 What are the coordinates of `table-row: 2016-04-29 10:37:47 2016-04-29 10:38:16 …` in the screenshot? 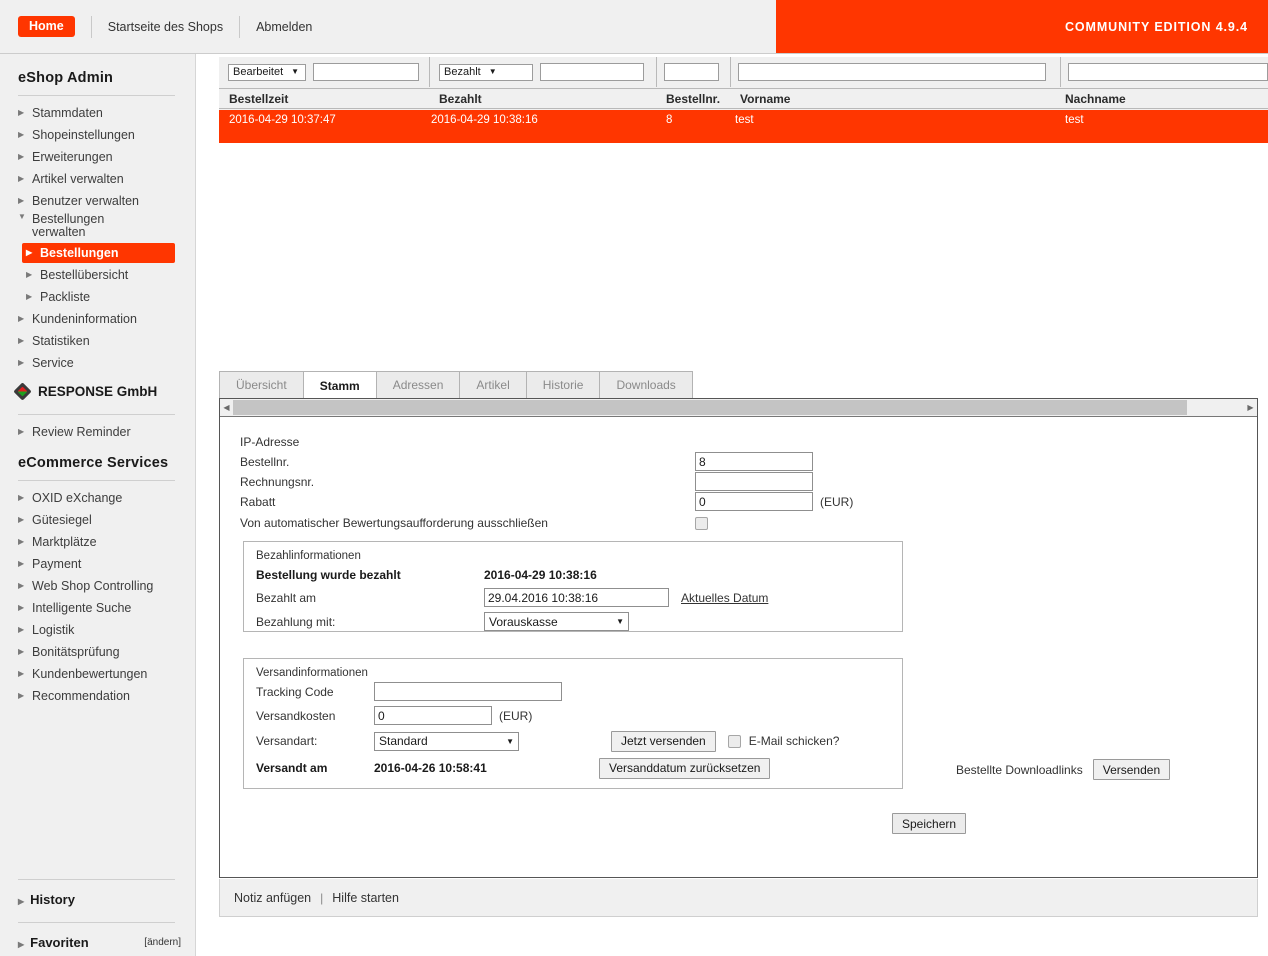 It's located at (743, 126).